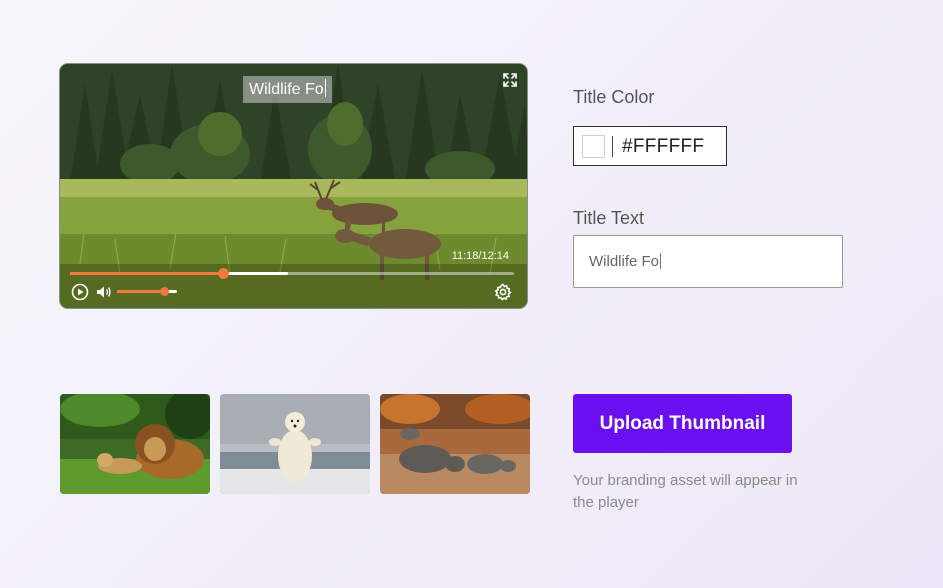 The width and height of the screenshot is (943, 588). I want to click on video-title-text: Wildlife Fo, so click(286, 89).